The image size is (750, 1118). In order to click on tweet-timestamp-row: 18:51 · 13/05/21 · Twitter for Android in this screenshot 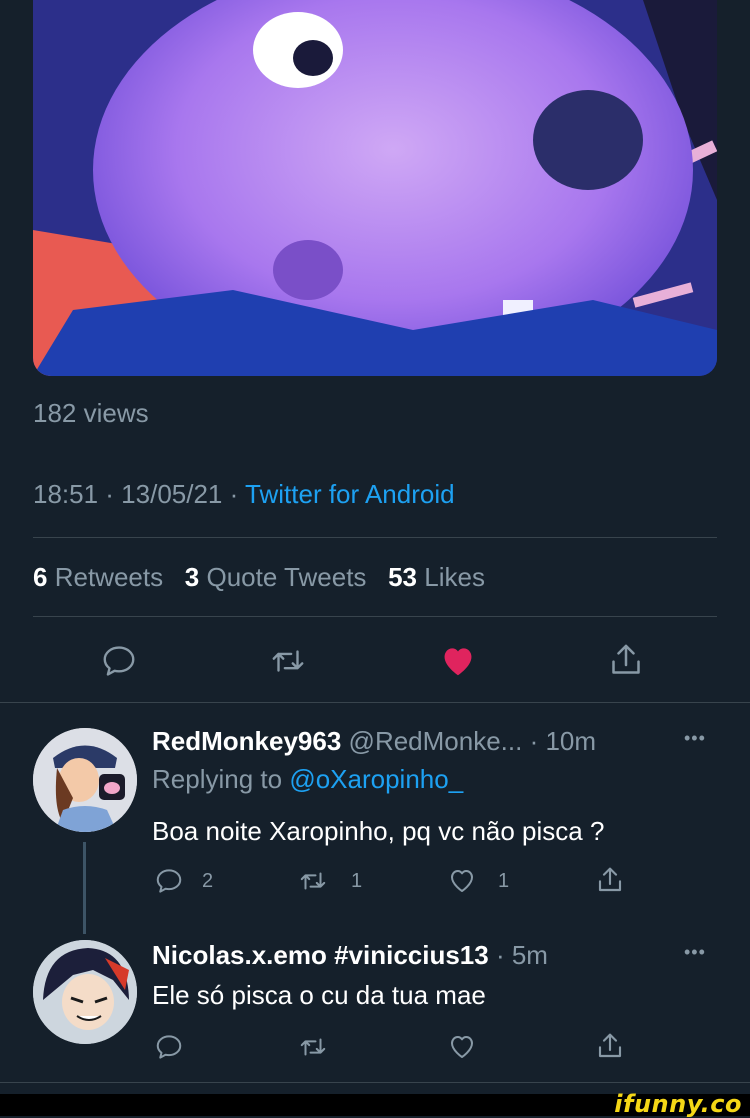, I will do `click(244, 494)`.